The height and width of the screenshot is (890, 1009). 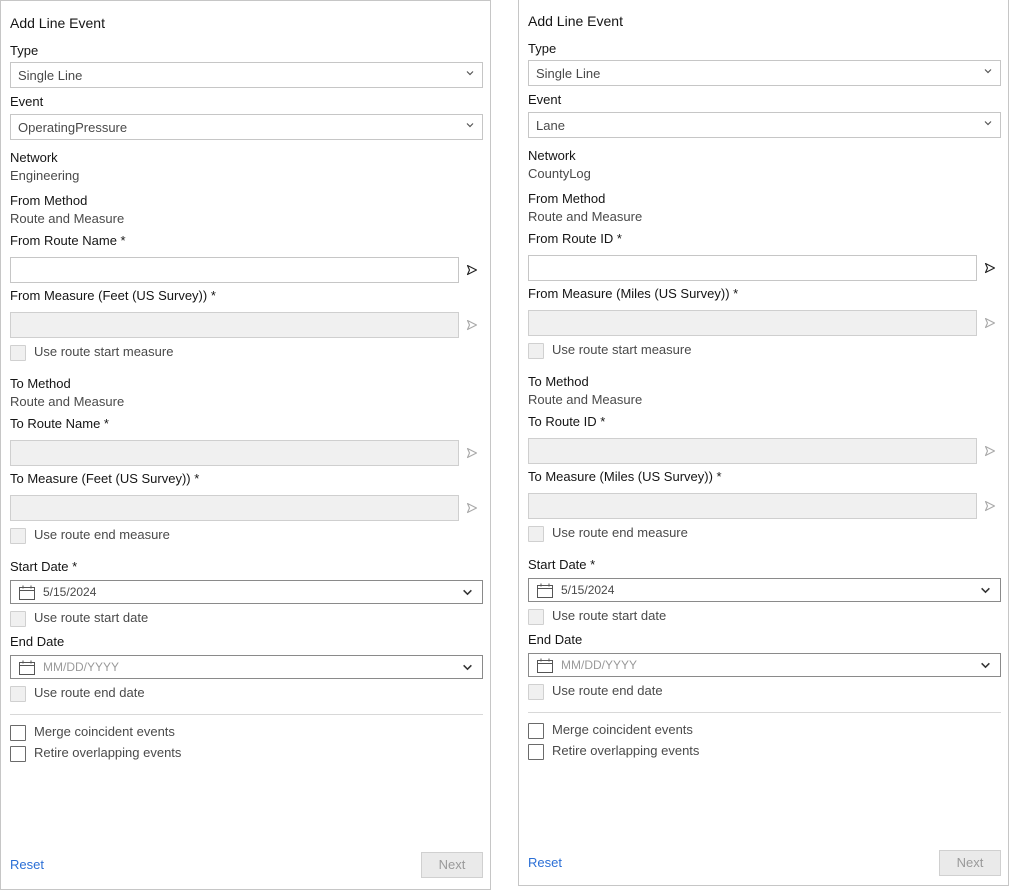 What do you see at coordinates (633, 293) in the screenshot?
I see `from-measure-label: From Measure (Miles (US Survey)) *` at bounding box center [633, 293].